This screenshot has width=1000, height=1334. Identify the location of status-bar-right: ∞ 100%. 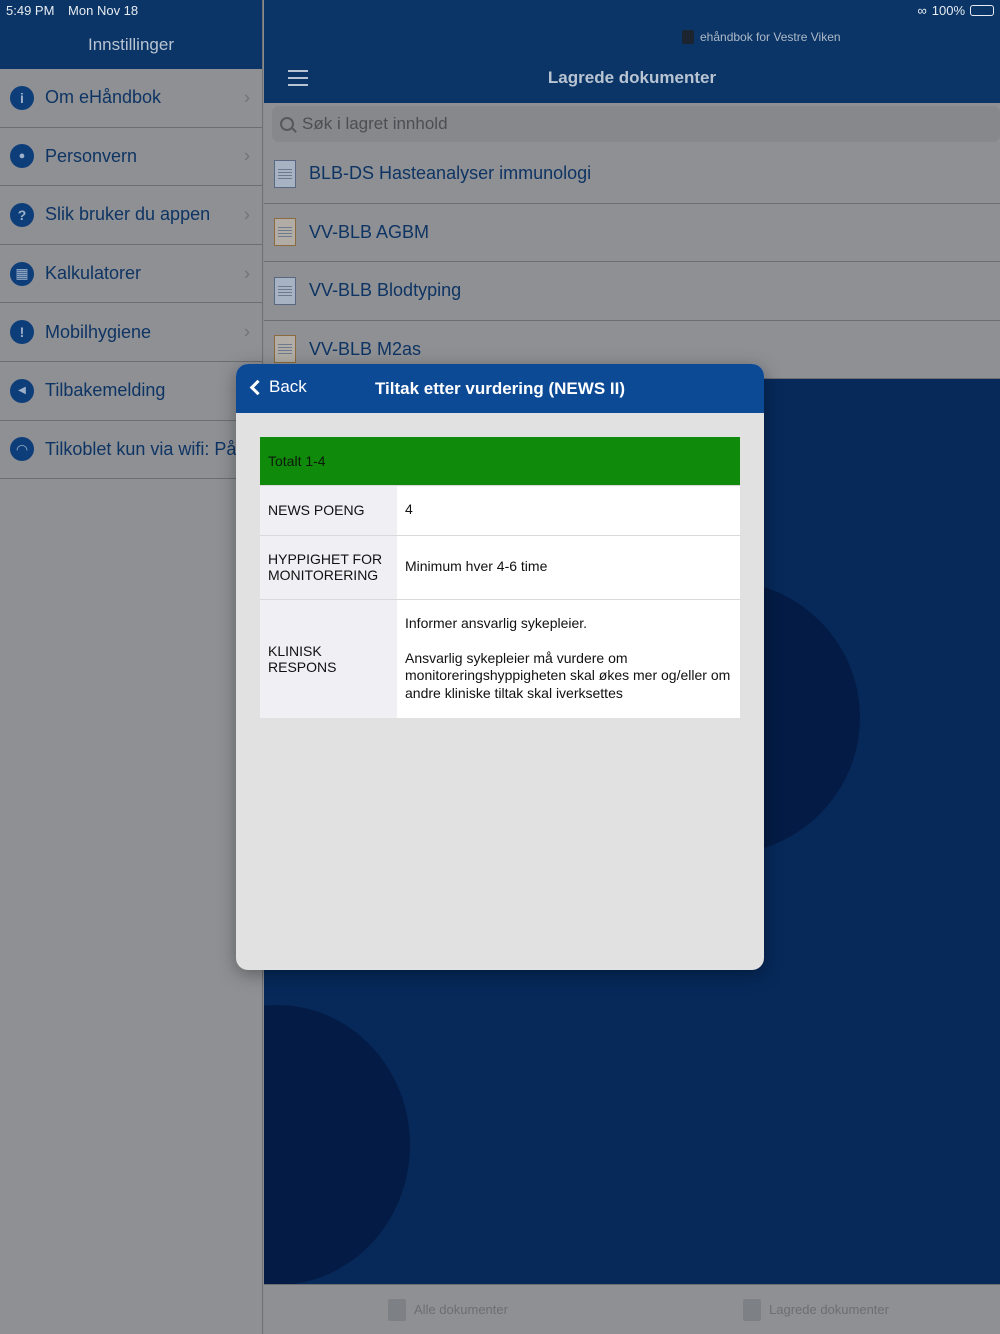
(955, 10).